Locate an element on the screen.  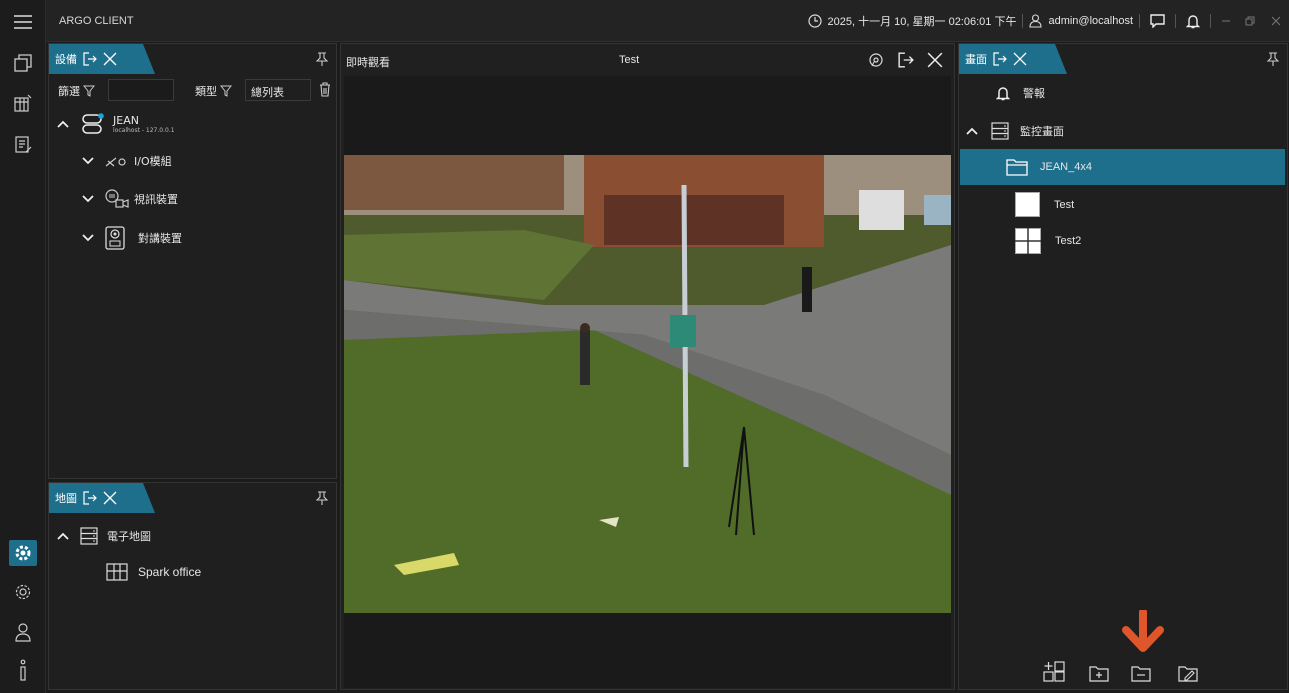
group-label: I/O模組 is located at coordinates (153, 161).